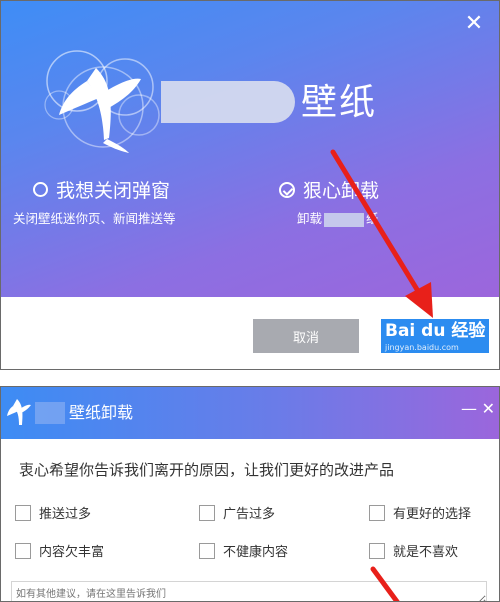  What do you see at coordinates (72, 552) in the screenshot?
I see `reason-label: 内容欠丰富` at bounding box center [72, 552].